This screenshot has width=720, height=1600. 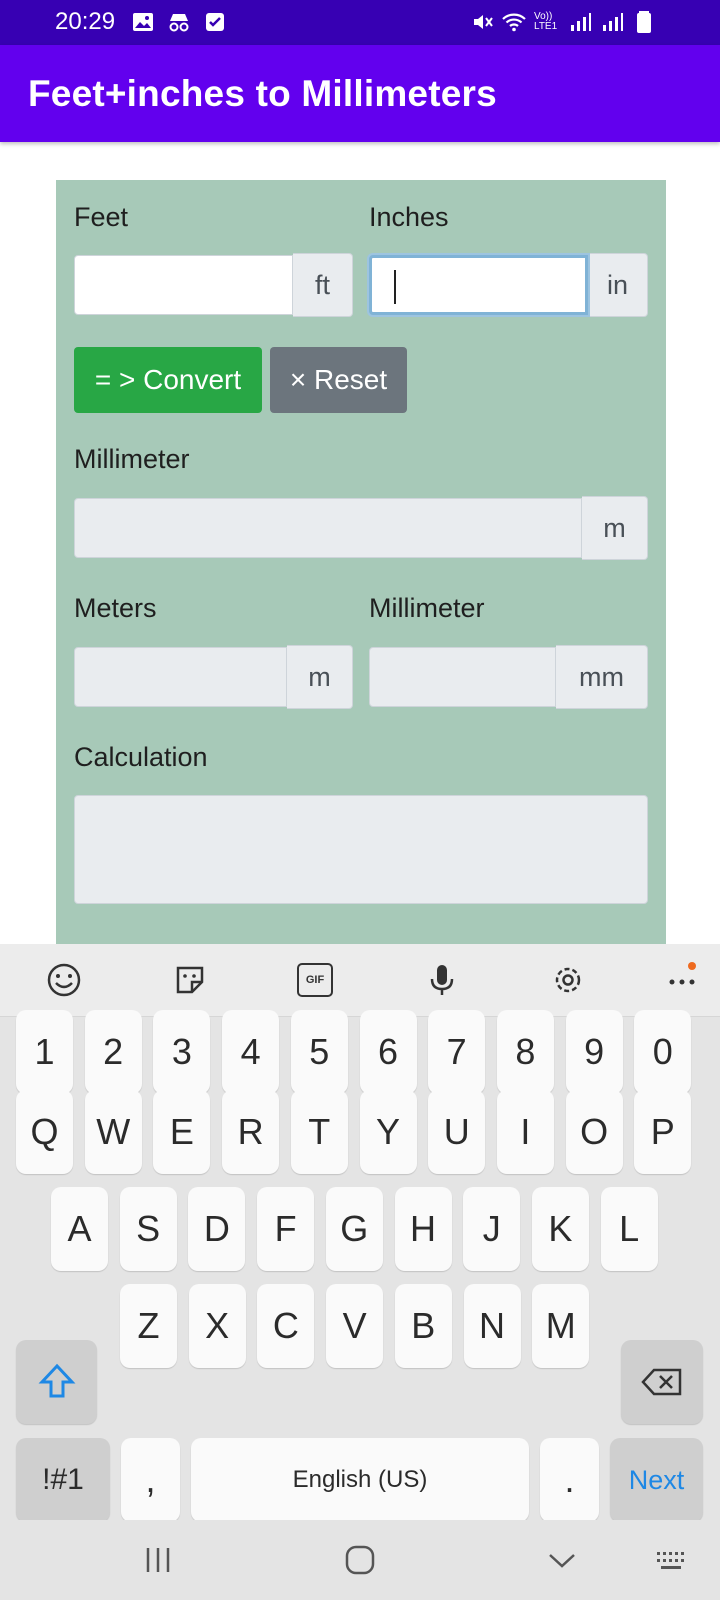 I want to click on letter-key-m: M, so click(x=561, y=1326).